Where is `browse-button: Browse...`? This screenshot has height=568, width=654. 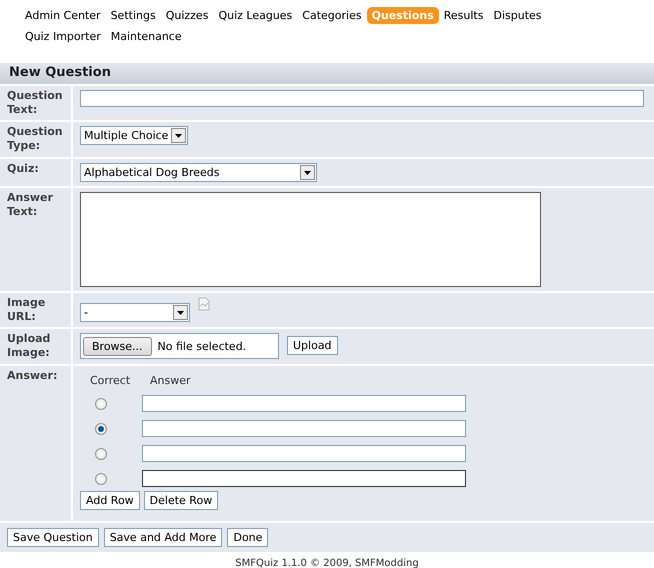 browse-button: Browse... is located at coordinates (117, 346).